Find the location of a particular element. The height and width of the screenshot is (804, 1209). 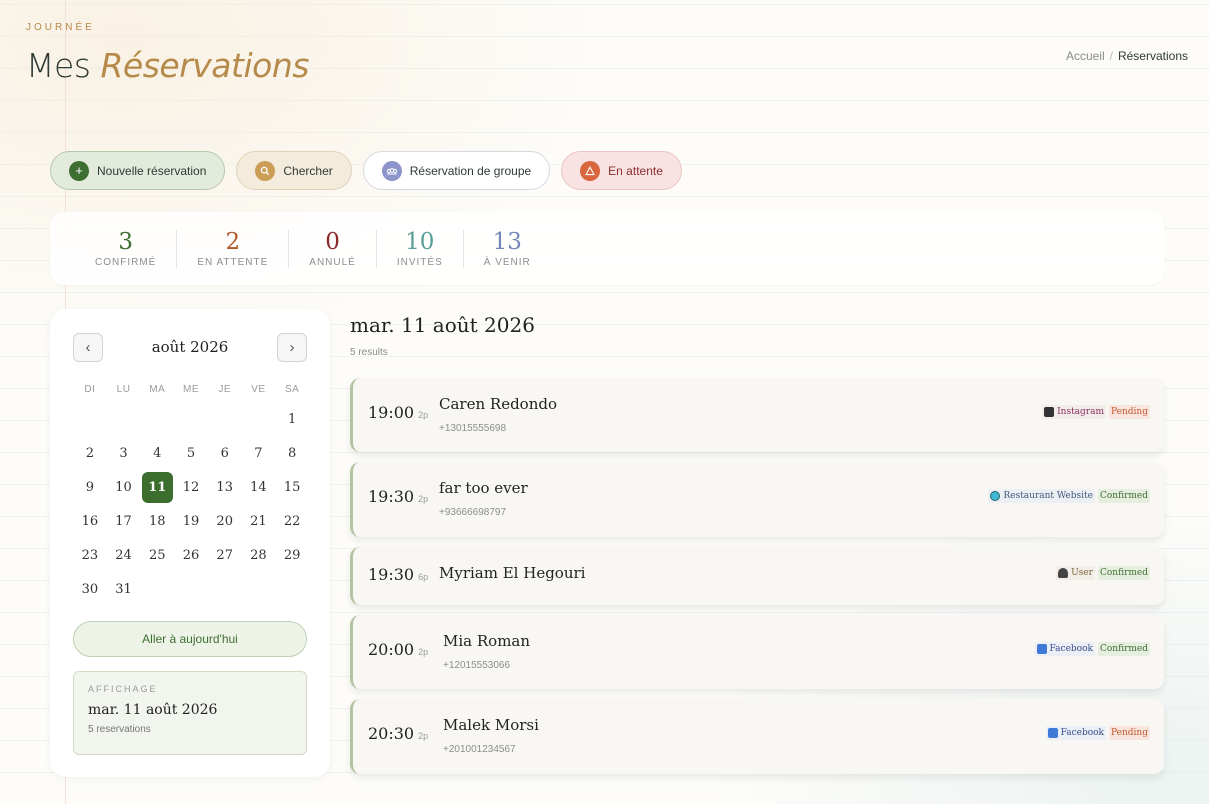

calendar-day: 18 is located at coordinates (157, 521).